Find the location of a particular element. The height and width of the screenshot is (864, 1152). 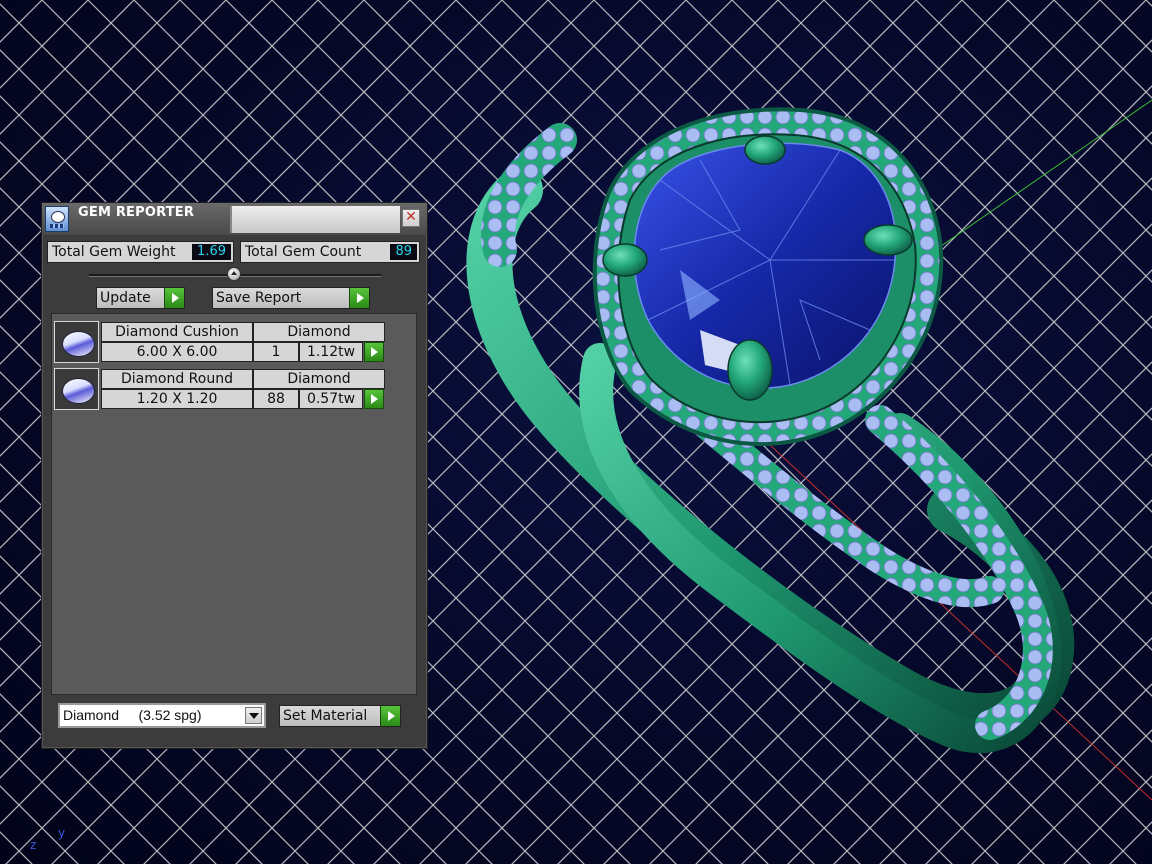

title-tab is located at coordinates (315, 219).